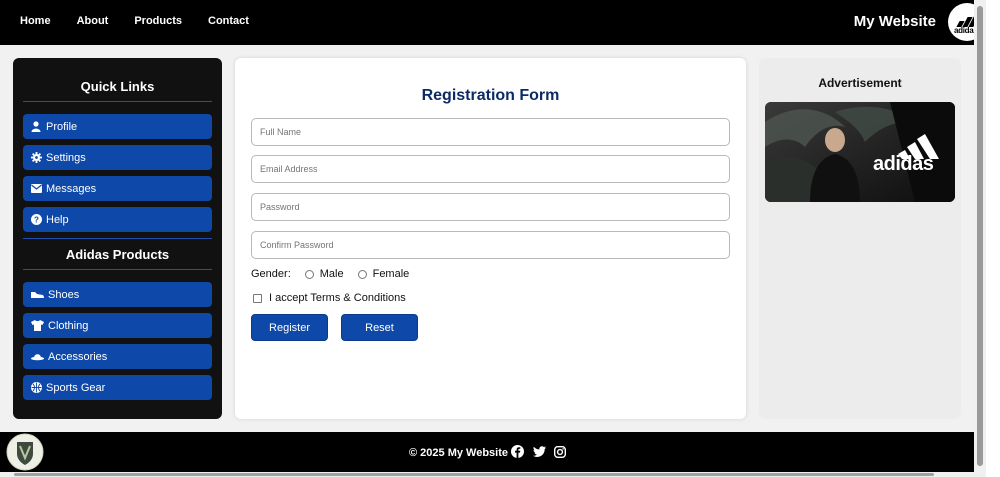 This screenshot has width=1000, height=477. I want to click on sidebar-item-messages: Messages, so click(117, 188).